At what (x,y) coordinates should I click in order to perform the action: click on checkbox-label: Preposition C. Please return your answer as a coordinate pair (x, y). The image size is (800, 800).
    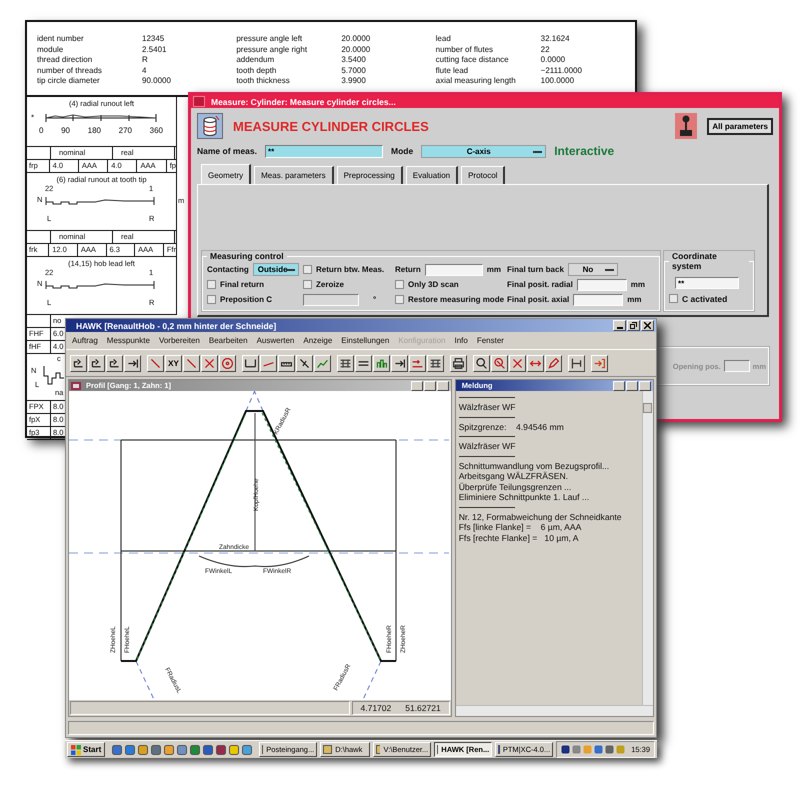
    Looking at the image, I should click on (246, 299).